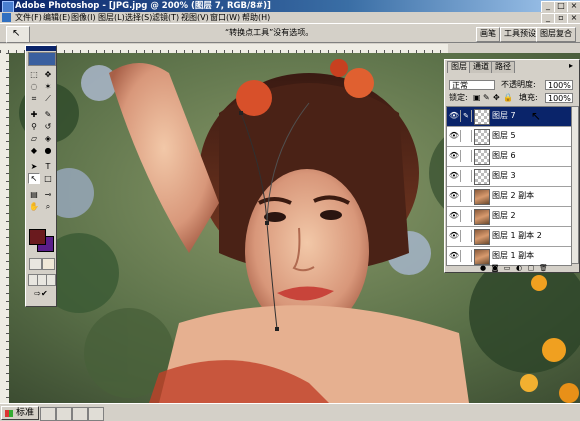 The height and width of the screenshot is (421, 580). I want to click on healing-brush-icon: ✚, so click(34, 114).